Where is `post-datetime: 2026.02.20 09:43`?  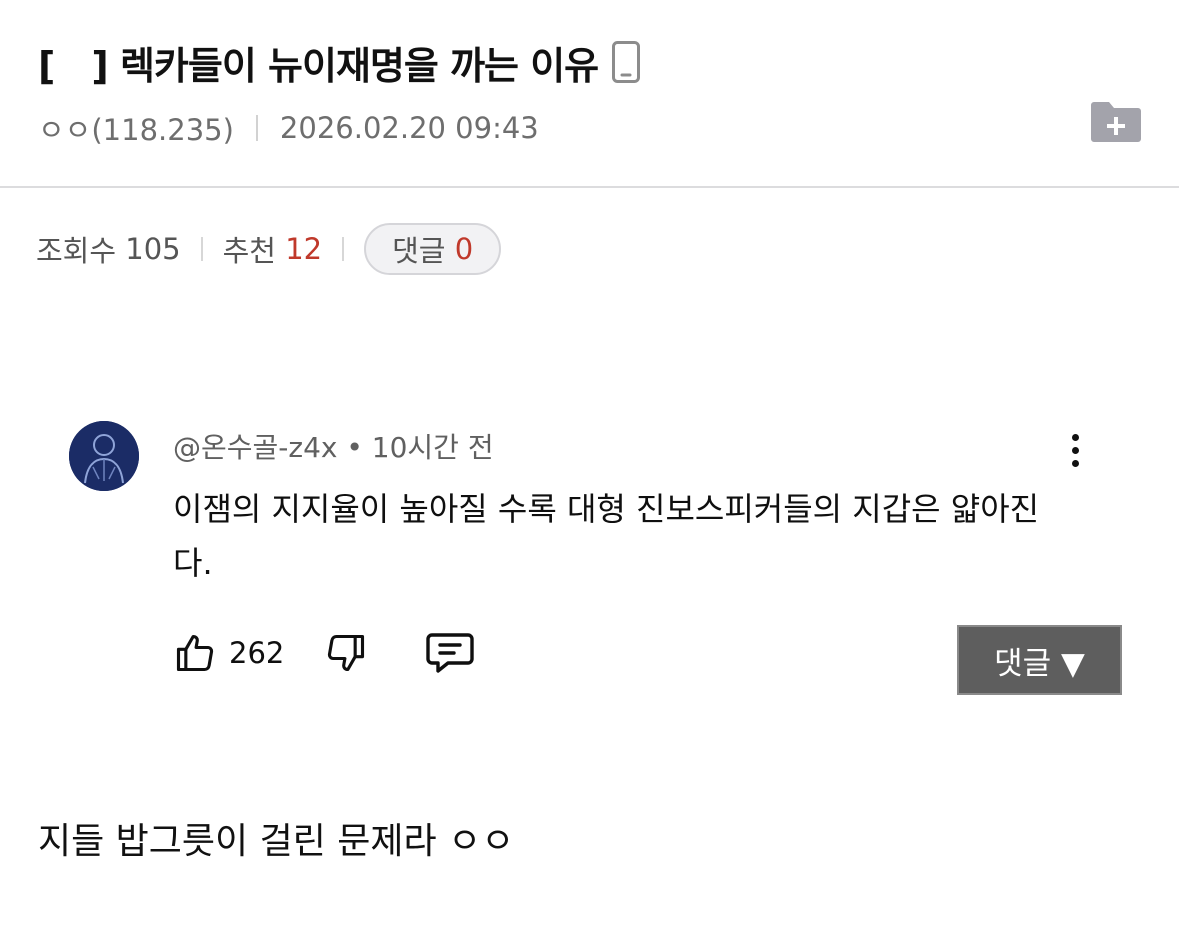
post-datetime: 2026.02.20 09:43 is located at coordinates (409, 128).